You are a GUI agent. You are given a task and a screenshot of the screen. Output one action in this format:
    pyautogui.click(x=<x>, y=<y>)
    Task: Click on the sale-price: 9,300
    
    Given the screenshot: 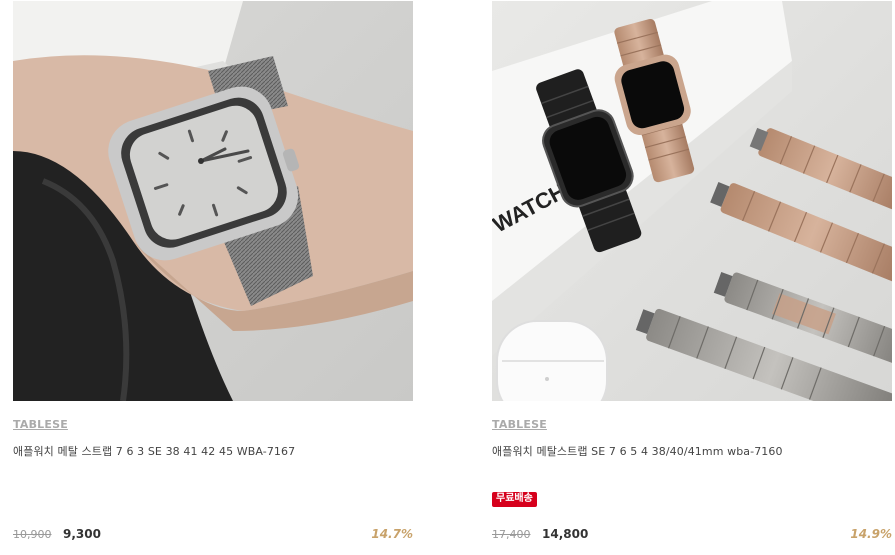 What is the action you would take?
    pyautogui.click(x=82, y=534)
    